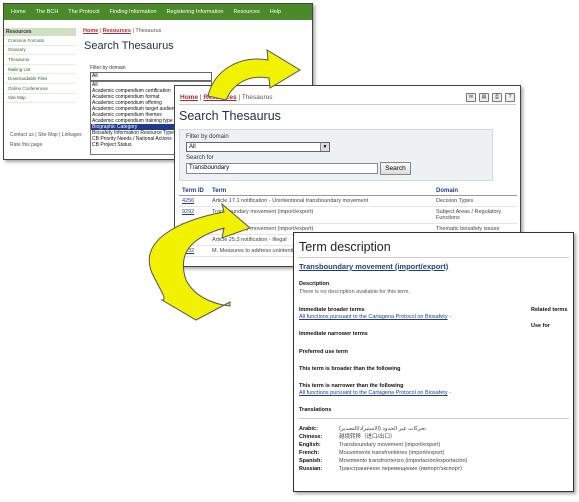 The width and height of the screenshot is (579, 502). Describe the element at coordinates (199, 261) in the screenshot. I see `arrow-to-term-description-icon` at that location.